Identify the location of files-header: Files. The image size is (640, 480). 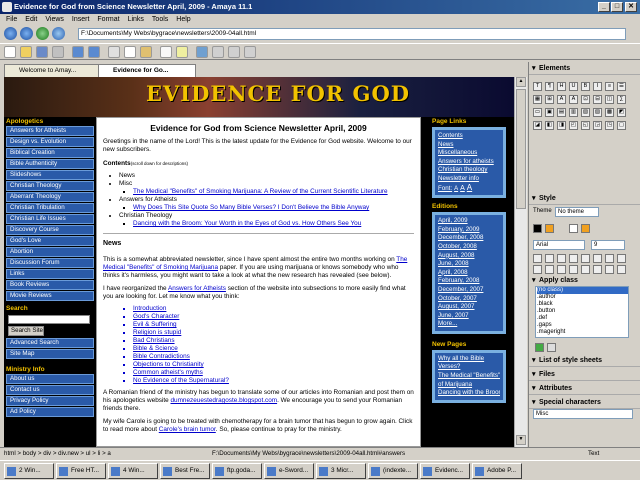
(584, 374).